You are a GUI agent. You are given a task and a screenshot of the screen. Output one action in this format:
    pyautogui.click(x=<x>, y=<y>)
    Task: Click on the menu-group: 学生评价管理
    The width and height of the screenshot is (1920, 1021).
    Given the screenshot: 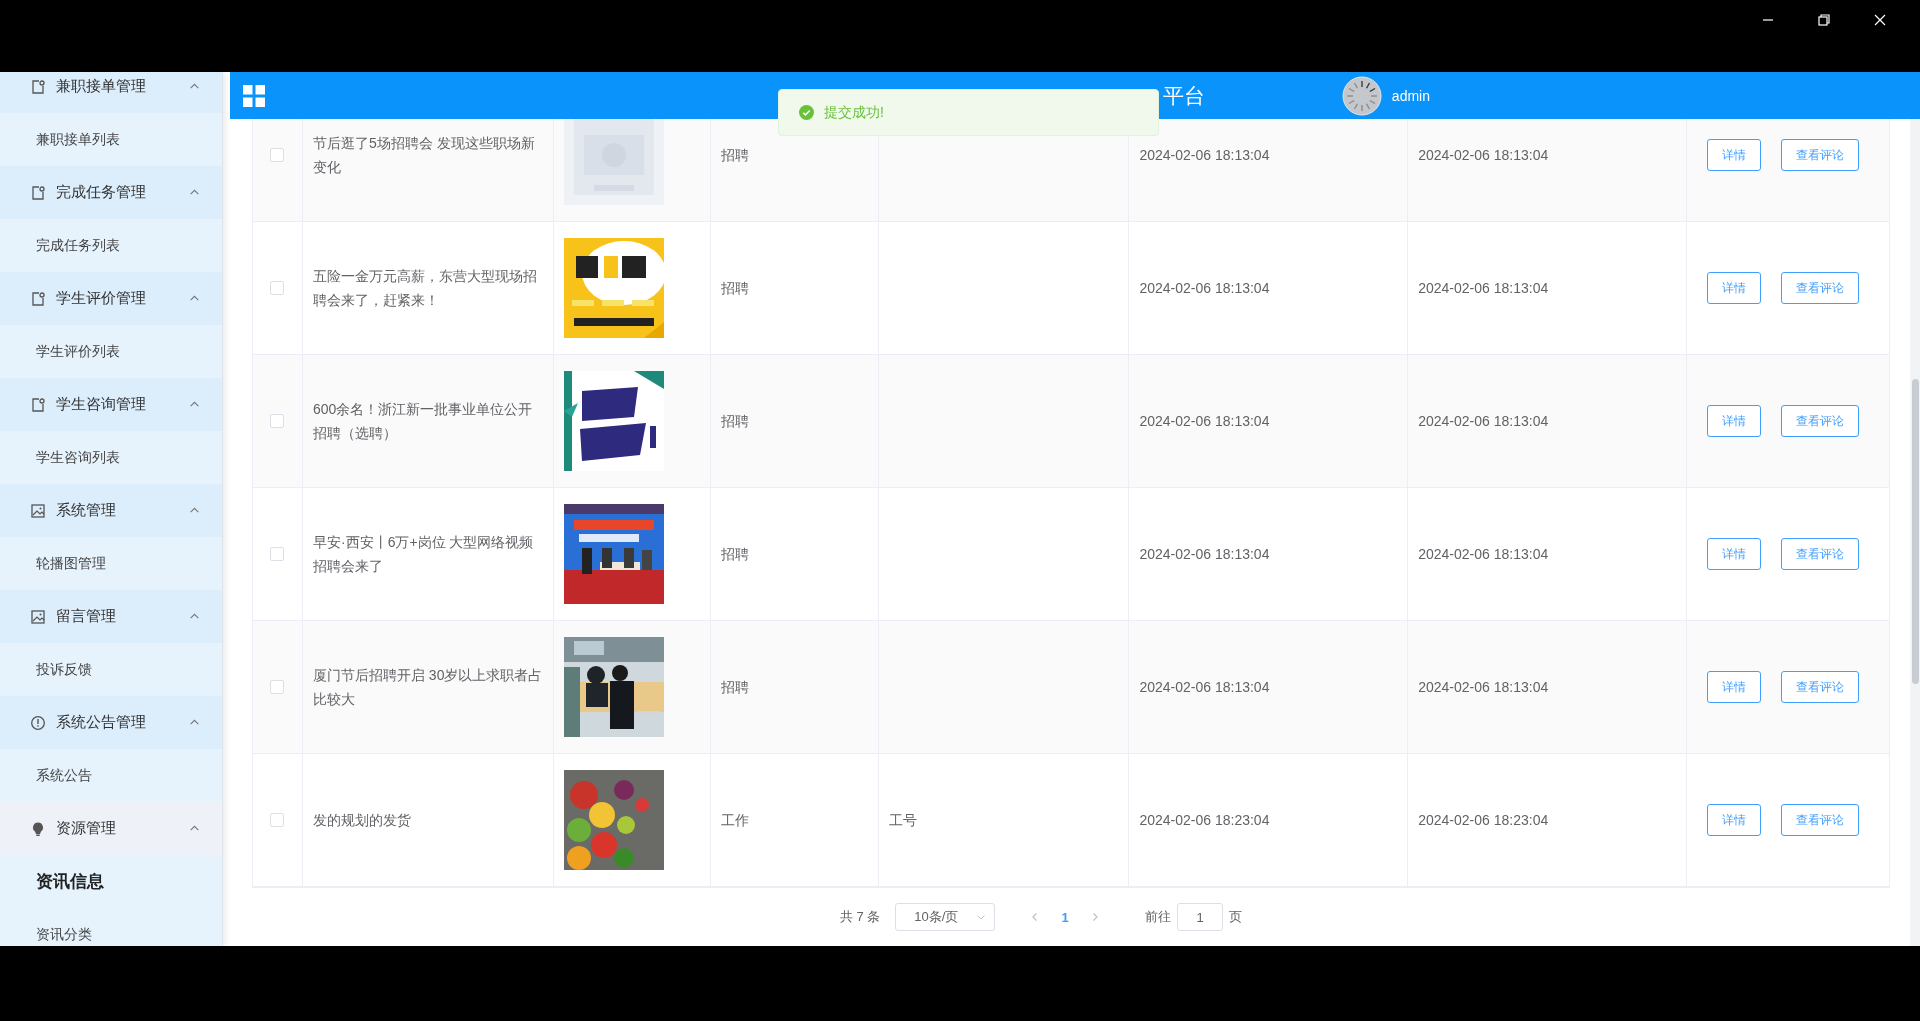 What is the action you would take?
    pyautogui.click(x=111, y=298)
    